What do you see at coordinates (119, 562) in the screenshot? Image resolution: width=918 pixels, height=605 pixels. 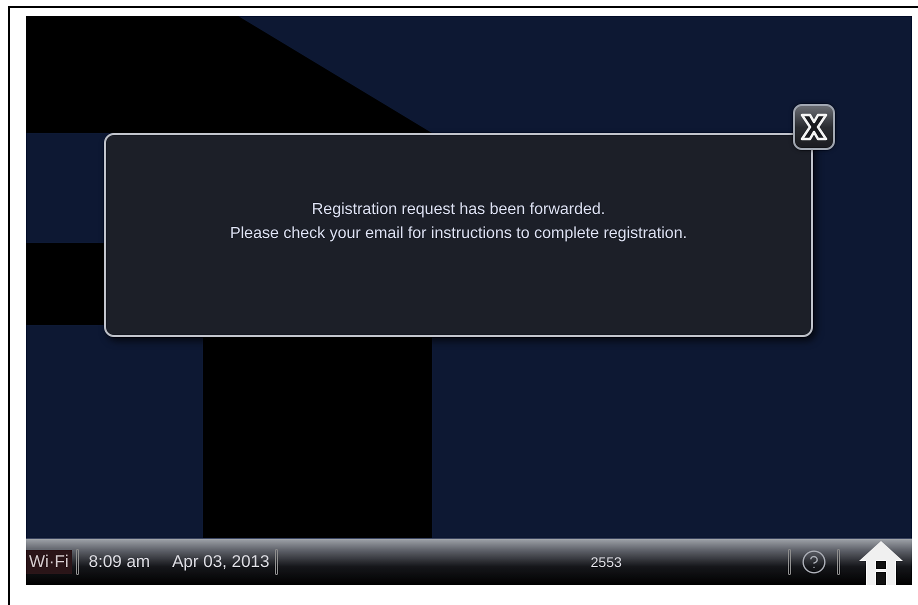 I see `time-text: 8:09 am` at bounding box center [119, 562].